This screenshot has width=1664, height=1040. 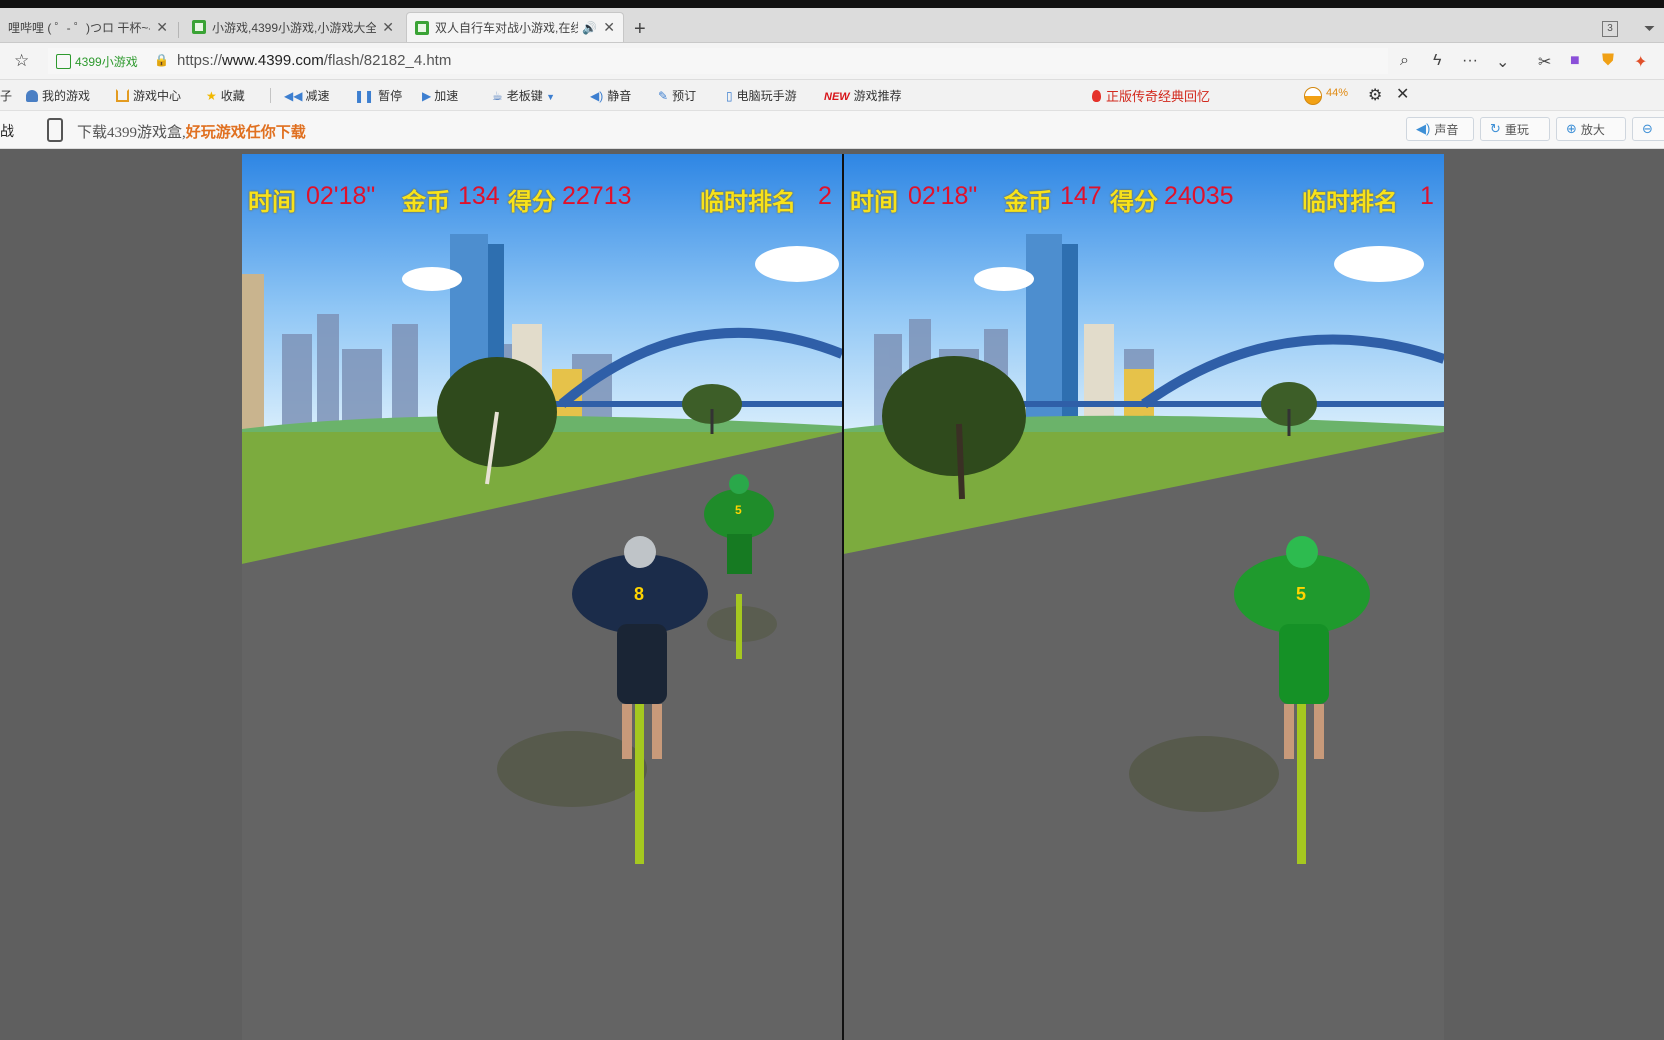 What do you see at coordinates (1495, 128) in the screenshot?
I see `refresh-icon: ↻` at bounding box center [1495, 128].